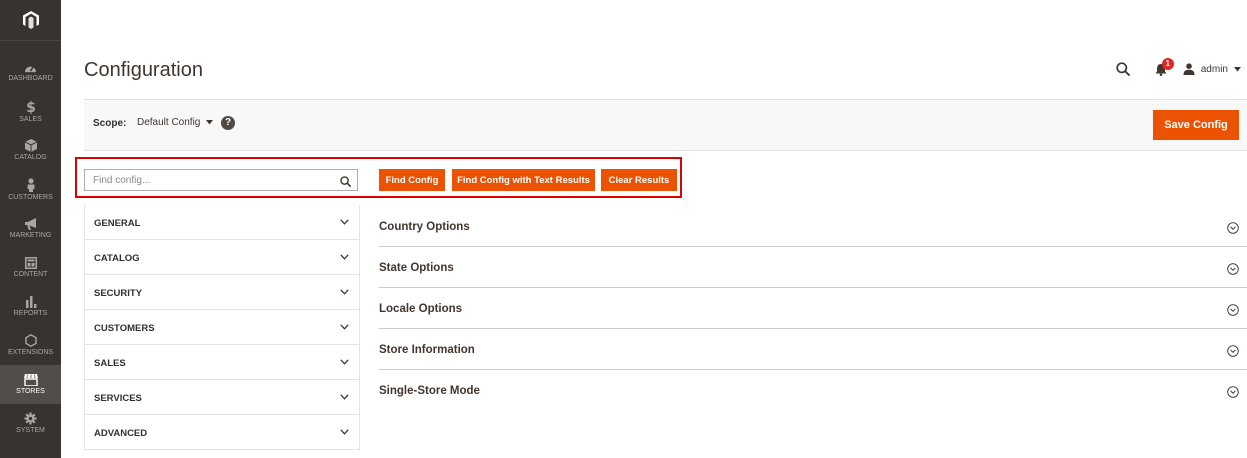 The image size is (1247, 458). What do you see at coordinates (813, 349) in the screenshot?
I see `section-store-information: Store Information` at bounding box center [813, 349].